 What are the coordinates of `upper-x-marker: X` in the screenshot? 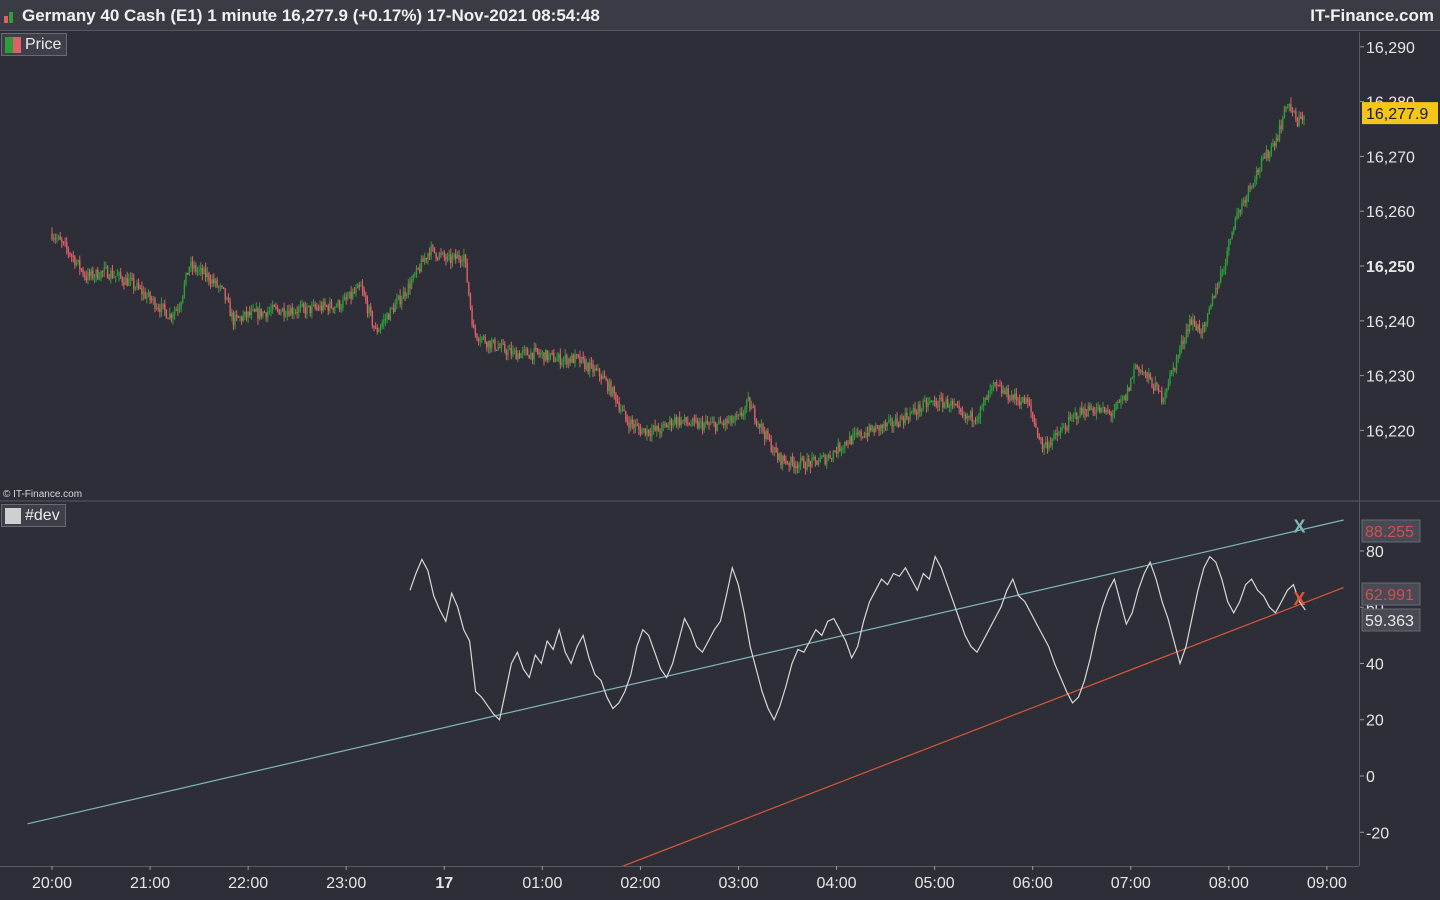 It's located at (1299, 527).